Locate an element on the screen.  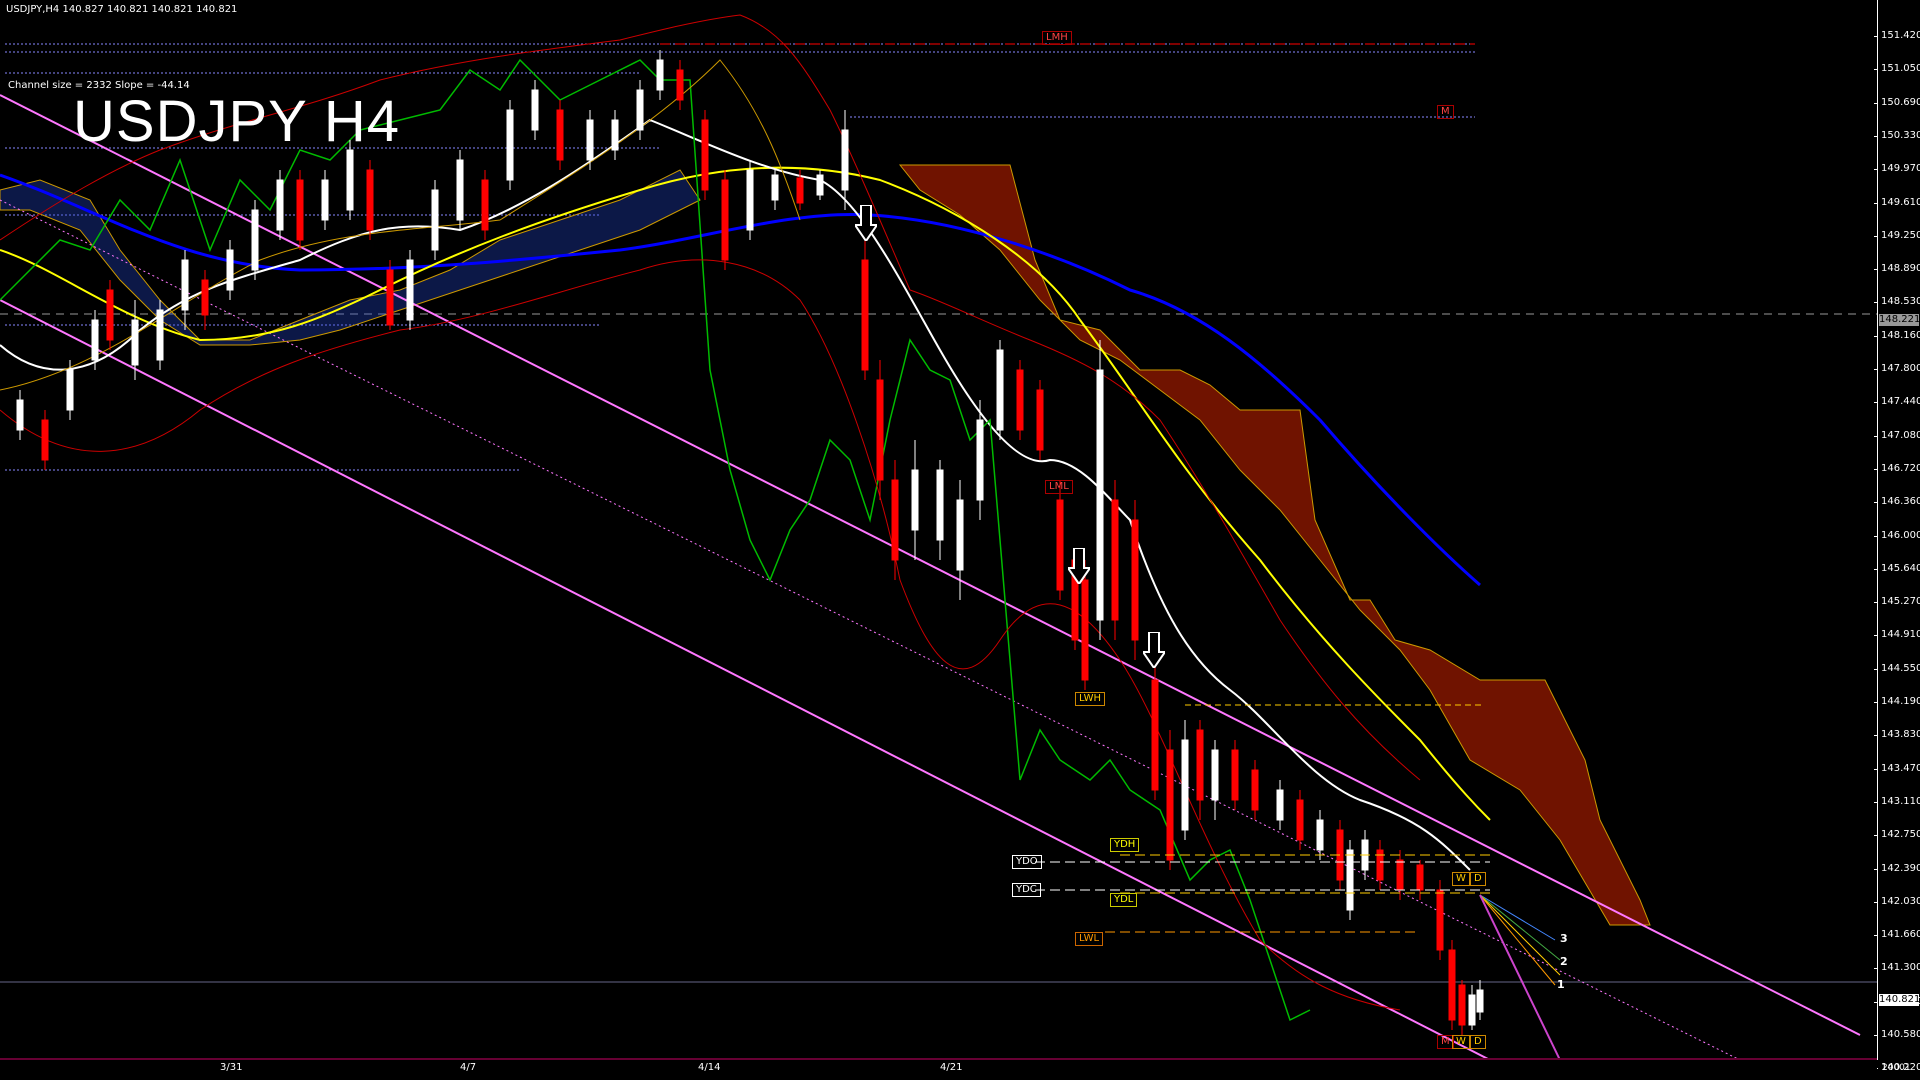
lwl-tag: LWL is located at coordinates (1089, 939).